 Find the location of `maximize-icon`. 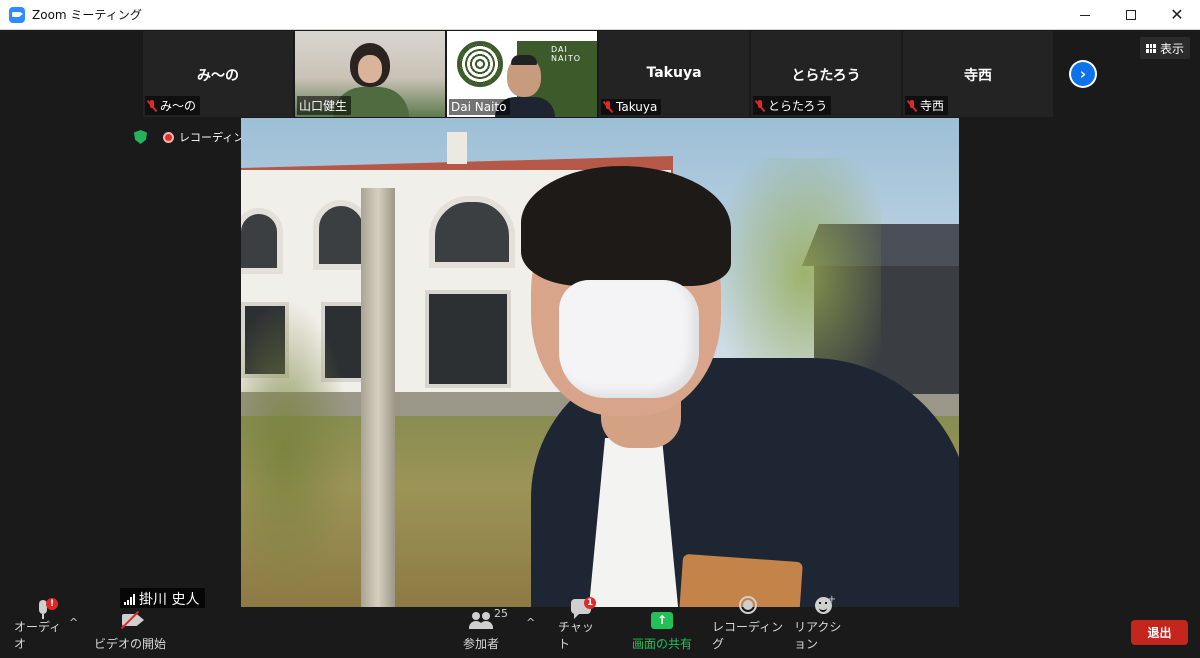

maximize-icon is located at coordinates (1131, 15).